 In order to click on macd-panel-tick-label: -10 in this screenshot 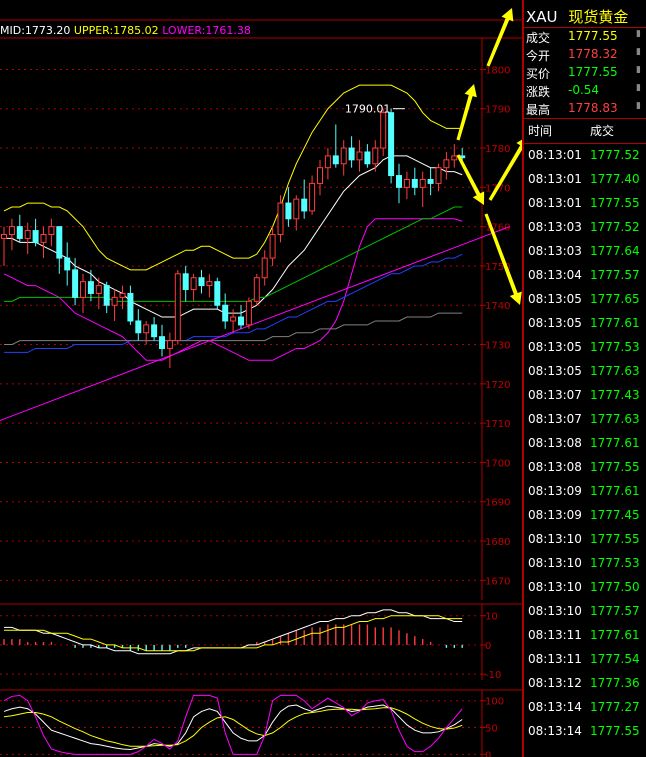, I will do `click(493, 675)`.